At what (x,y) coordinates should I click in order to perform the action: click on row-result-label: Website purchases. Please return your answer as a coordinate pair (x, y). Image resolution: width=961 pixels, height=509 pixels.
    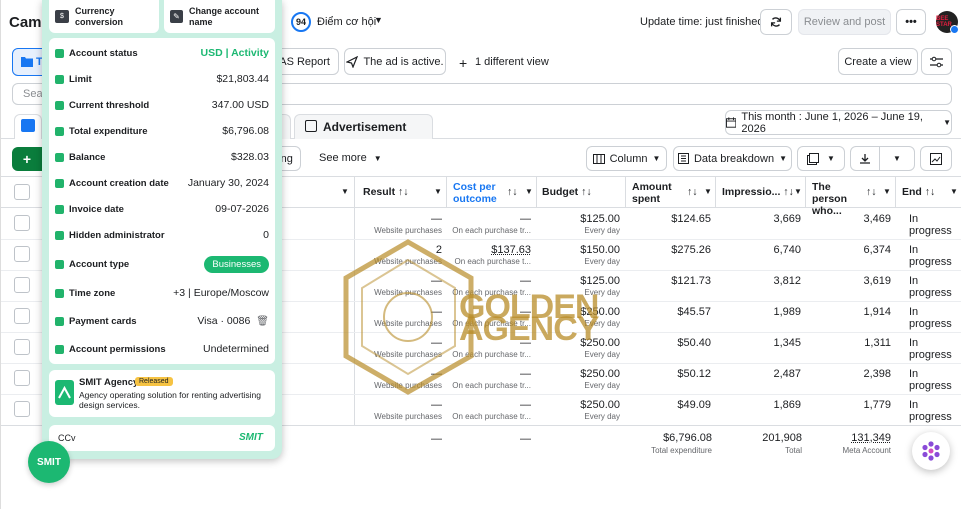
    Looking at the image, I should click on (408, 230).